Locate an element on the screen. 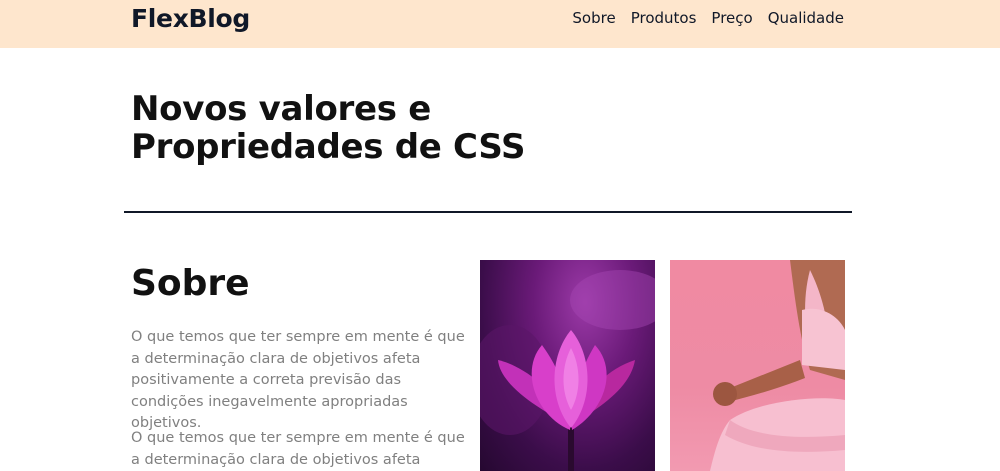 The height and width of the screenshot is (471, 1000). nav-link-preco: Preço is located at coordinates (731, 18).